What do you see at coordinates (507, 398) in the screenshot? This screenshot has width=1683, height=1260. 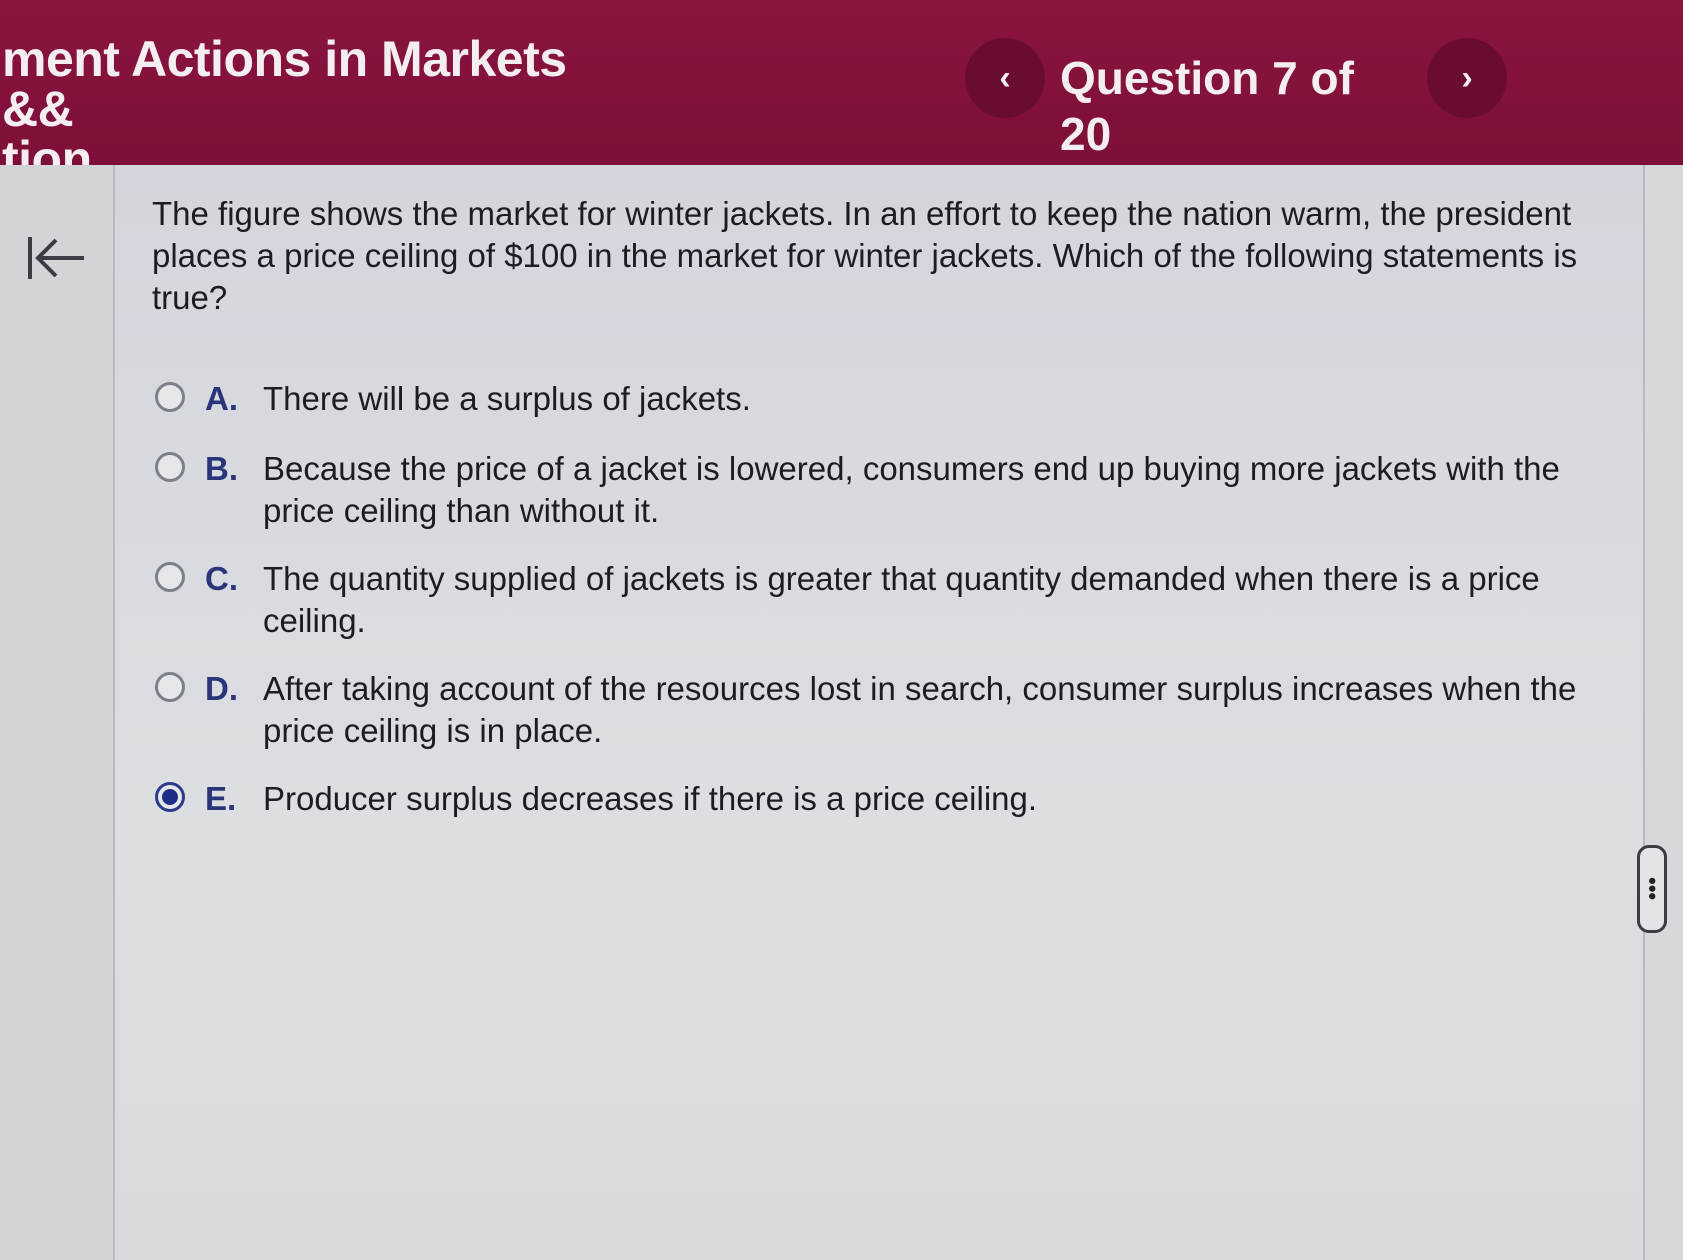 I see `option-text: There will be a surplus of jackets.` at bounding box center [507, 398].